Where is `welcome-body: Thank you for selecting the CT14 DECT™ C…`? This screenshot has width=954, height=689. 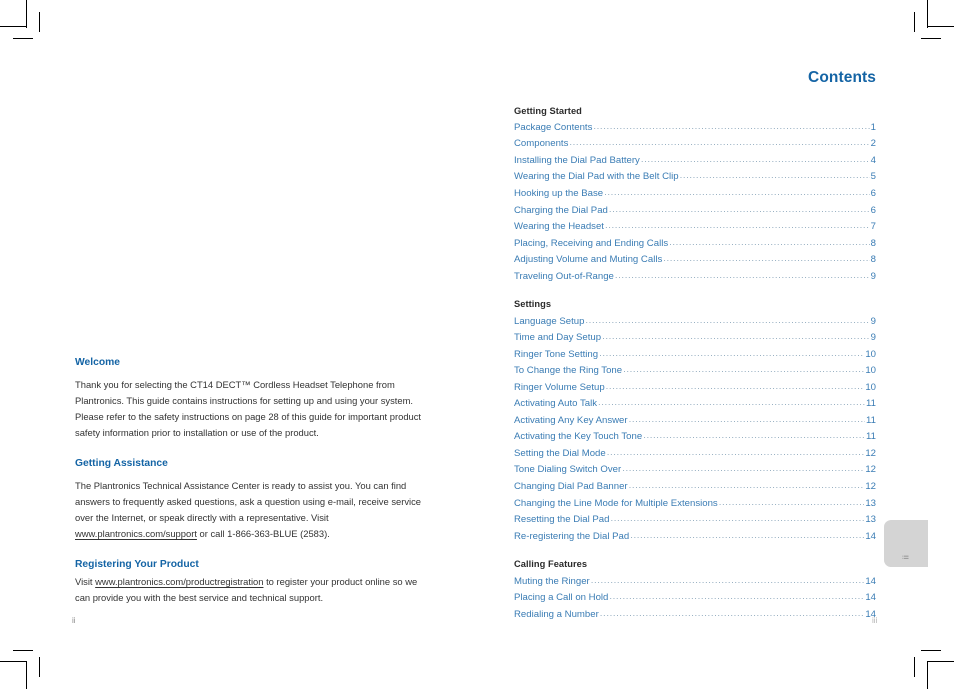 welcome-body: Thank you for selecting the CT14 DECT™ C… is located at coordinates (248, 409).